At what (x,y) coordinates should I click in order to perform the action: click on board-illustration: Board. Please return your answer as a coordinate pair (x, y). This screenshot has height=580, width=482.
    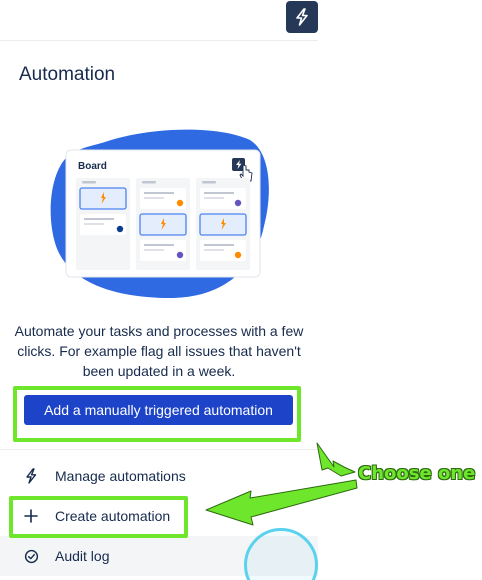
    Looking at the image, I should click on (159, 213).